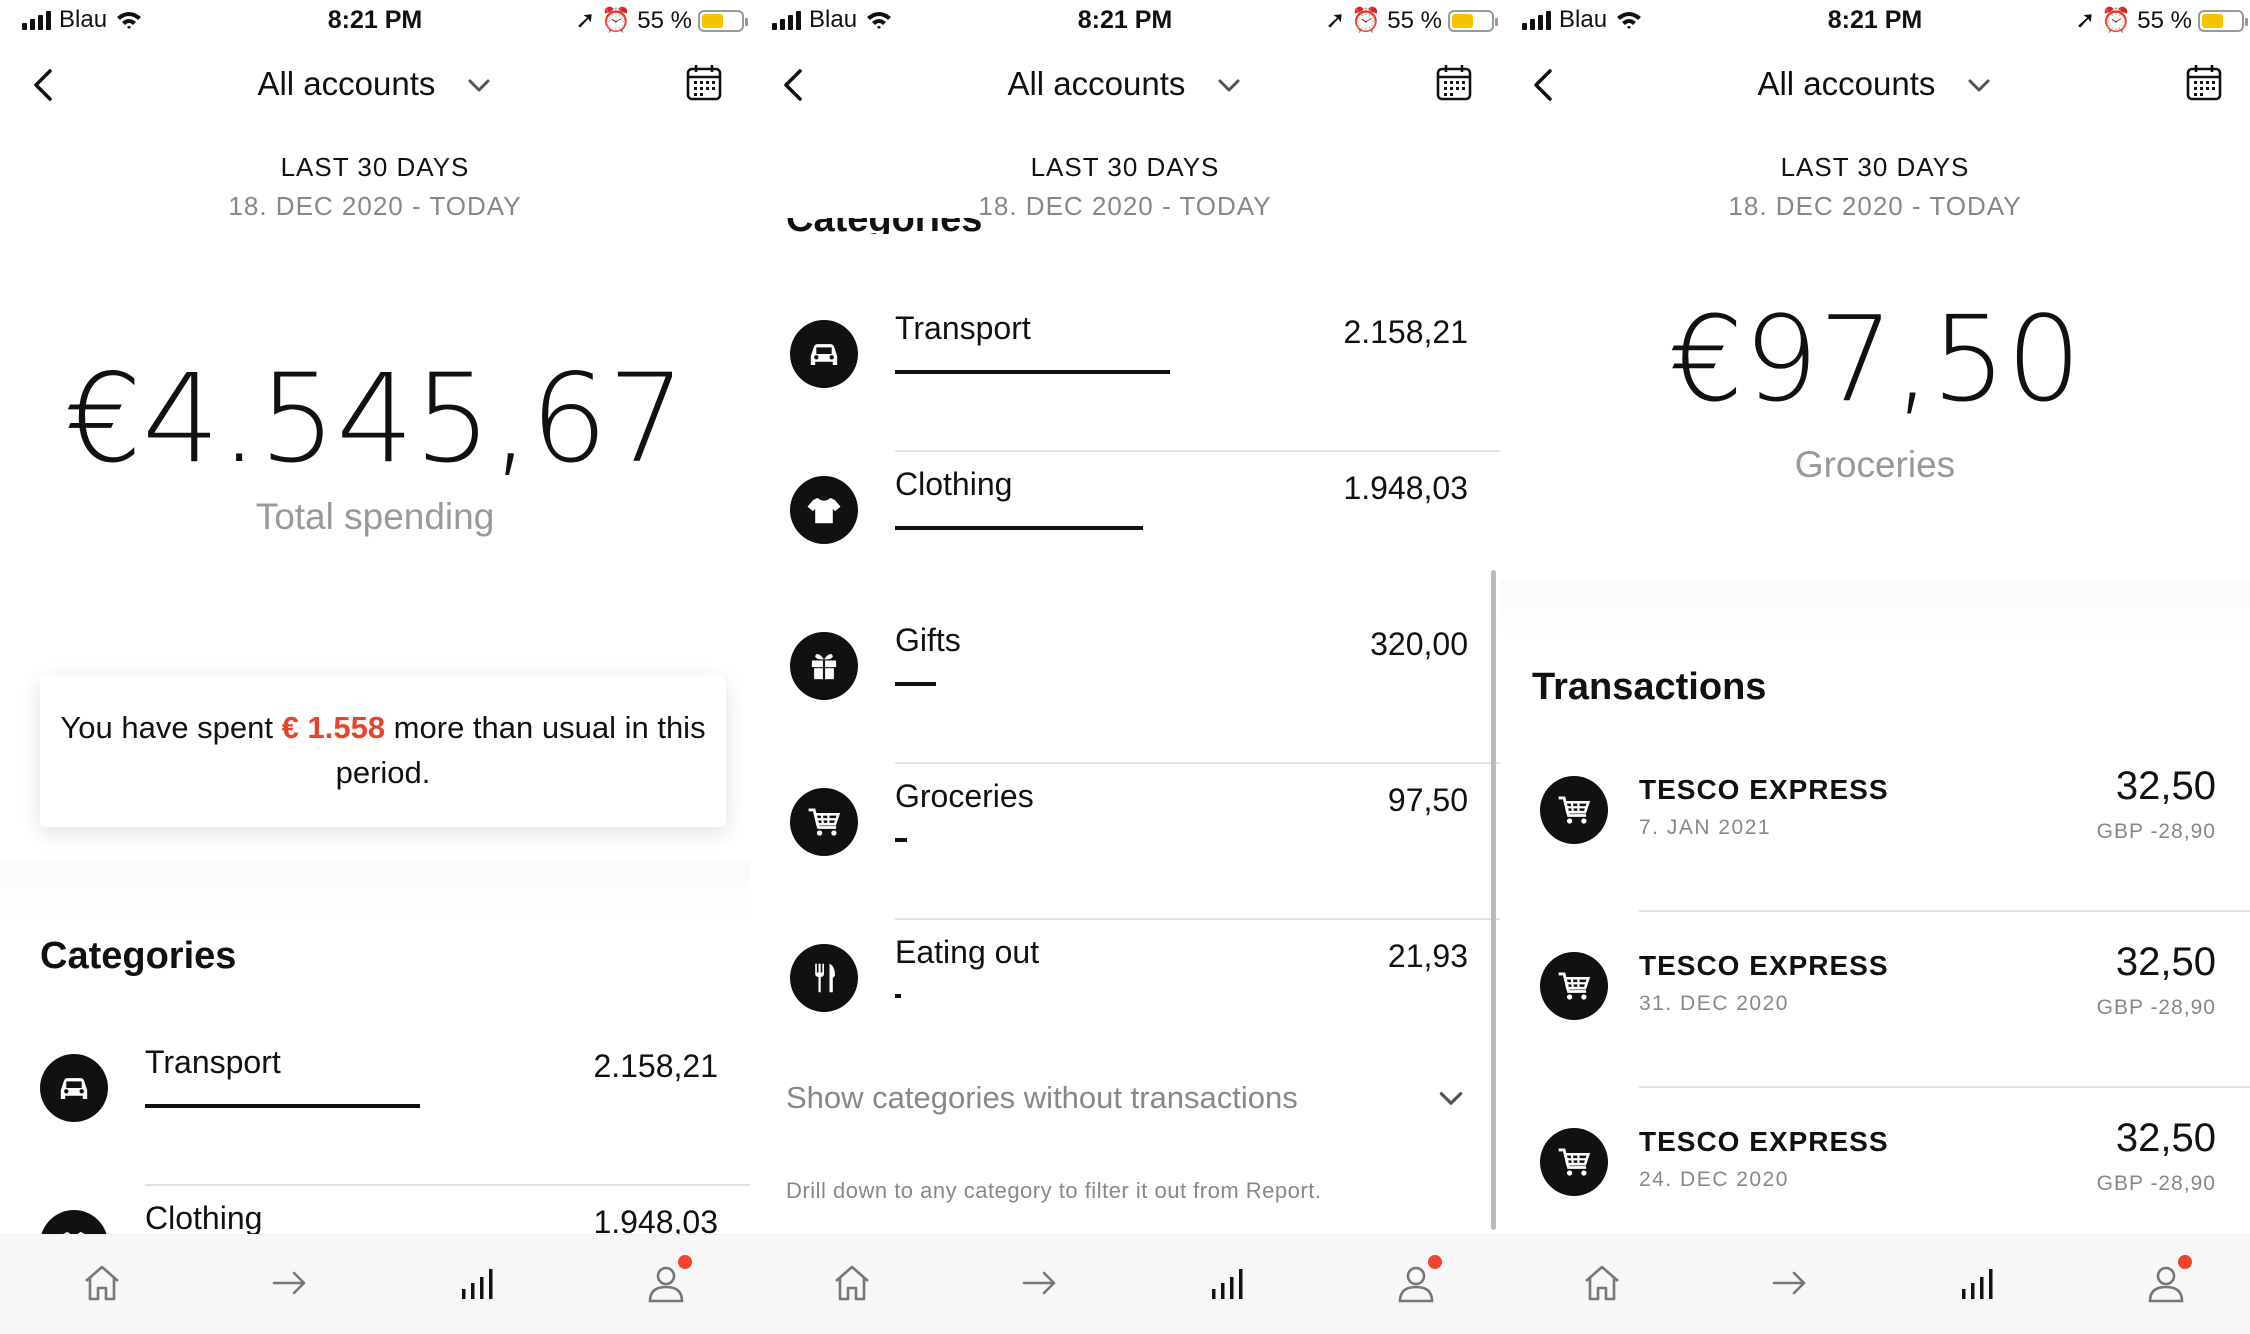  Describe the element at coordinates (2156, 1183) in the screenshot. I see `foreign-amount: GBP -28,90` at that location.